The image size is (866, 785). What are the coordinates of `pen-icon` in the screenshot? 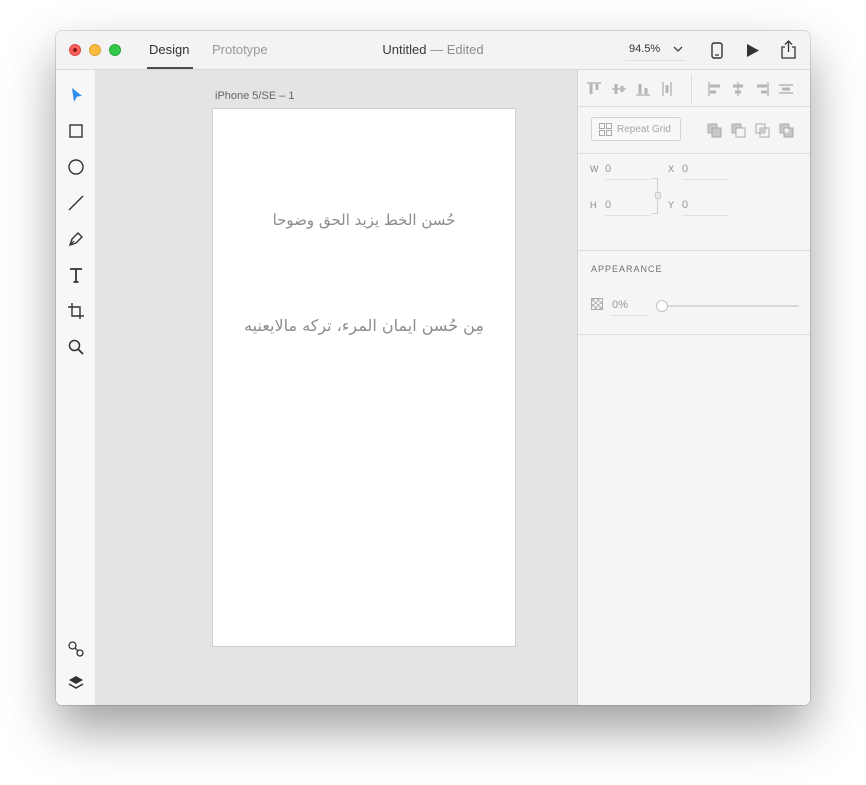 It's located at (76, 239).